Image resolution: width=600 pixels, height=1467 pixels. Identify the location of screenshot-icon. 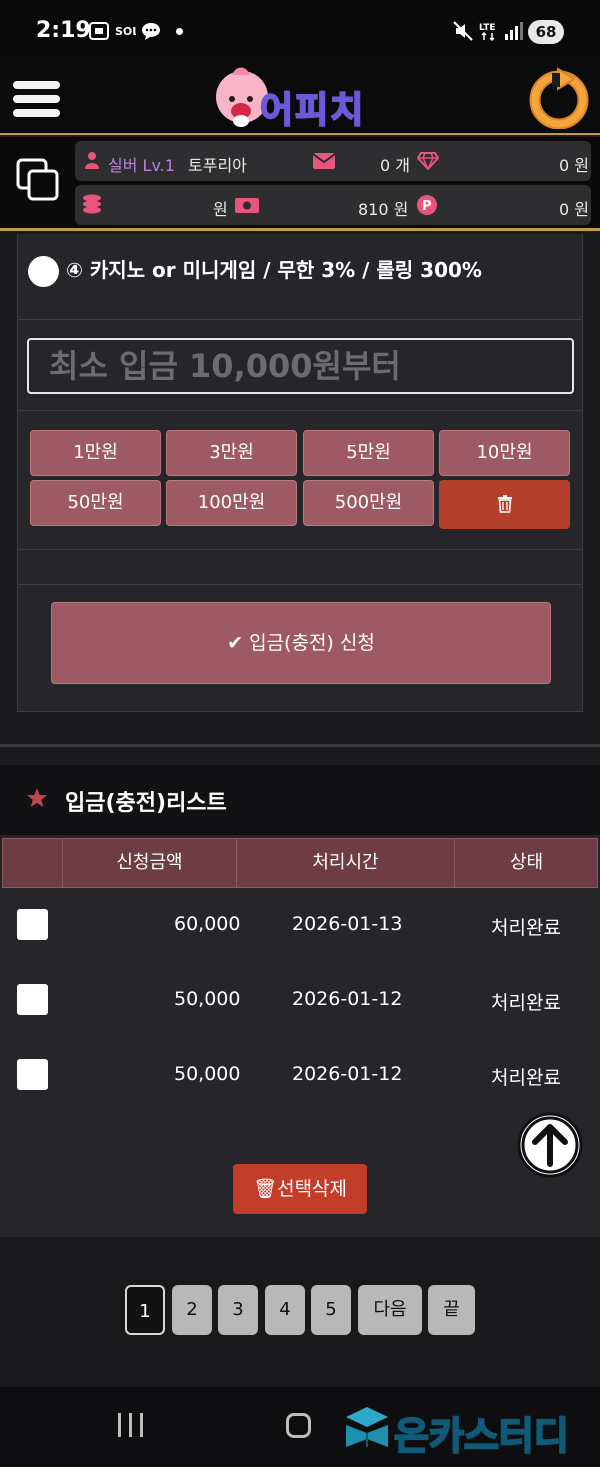
(99, 31).